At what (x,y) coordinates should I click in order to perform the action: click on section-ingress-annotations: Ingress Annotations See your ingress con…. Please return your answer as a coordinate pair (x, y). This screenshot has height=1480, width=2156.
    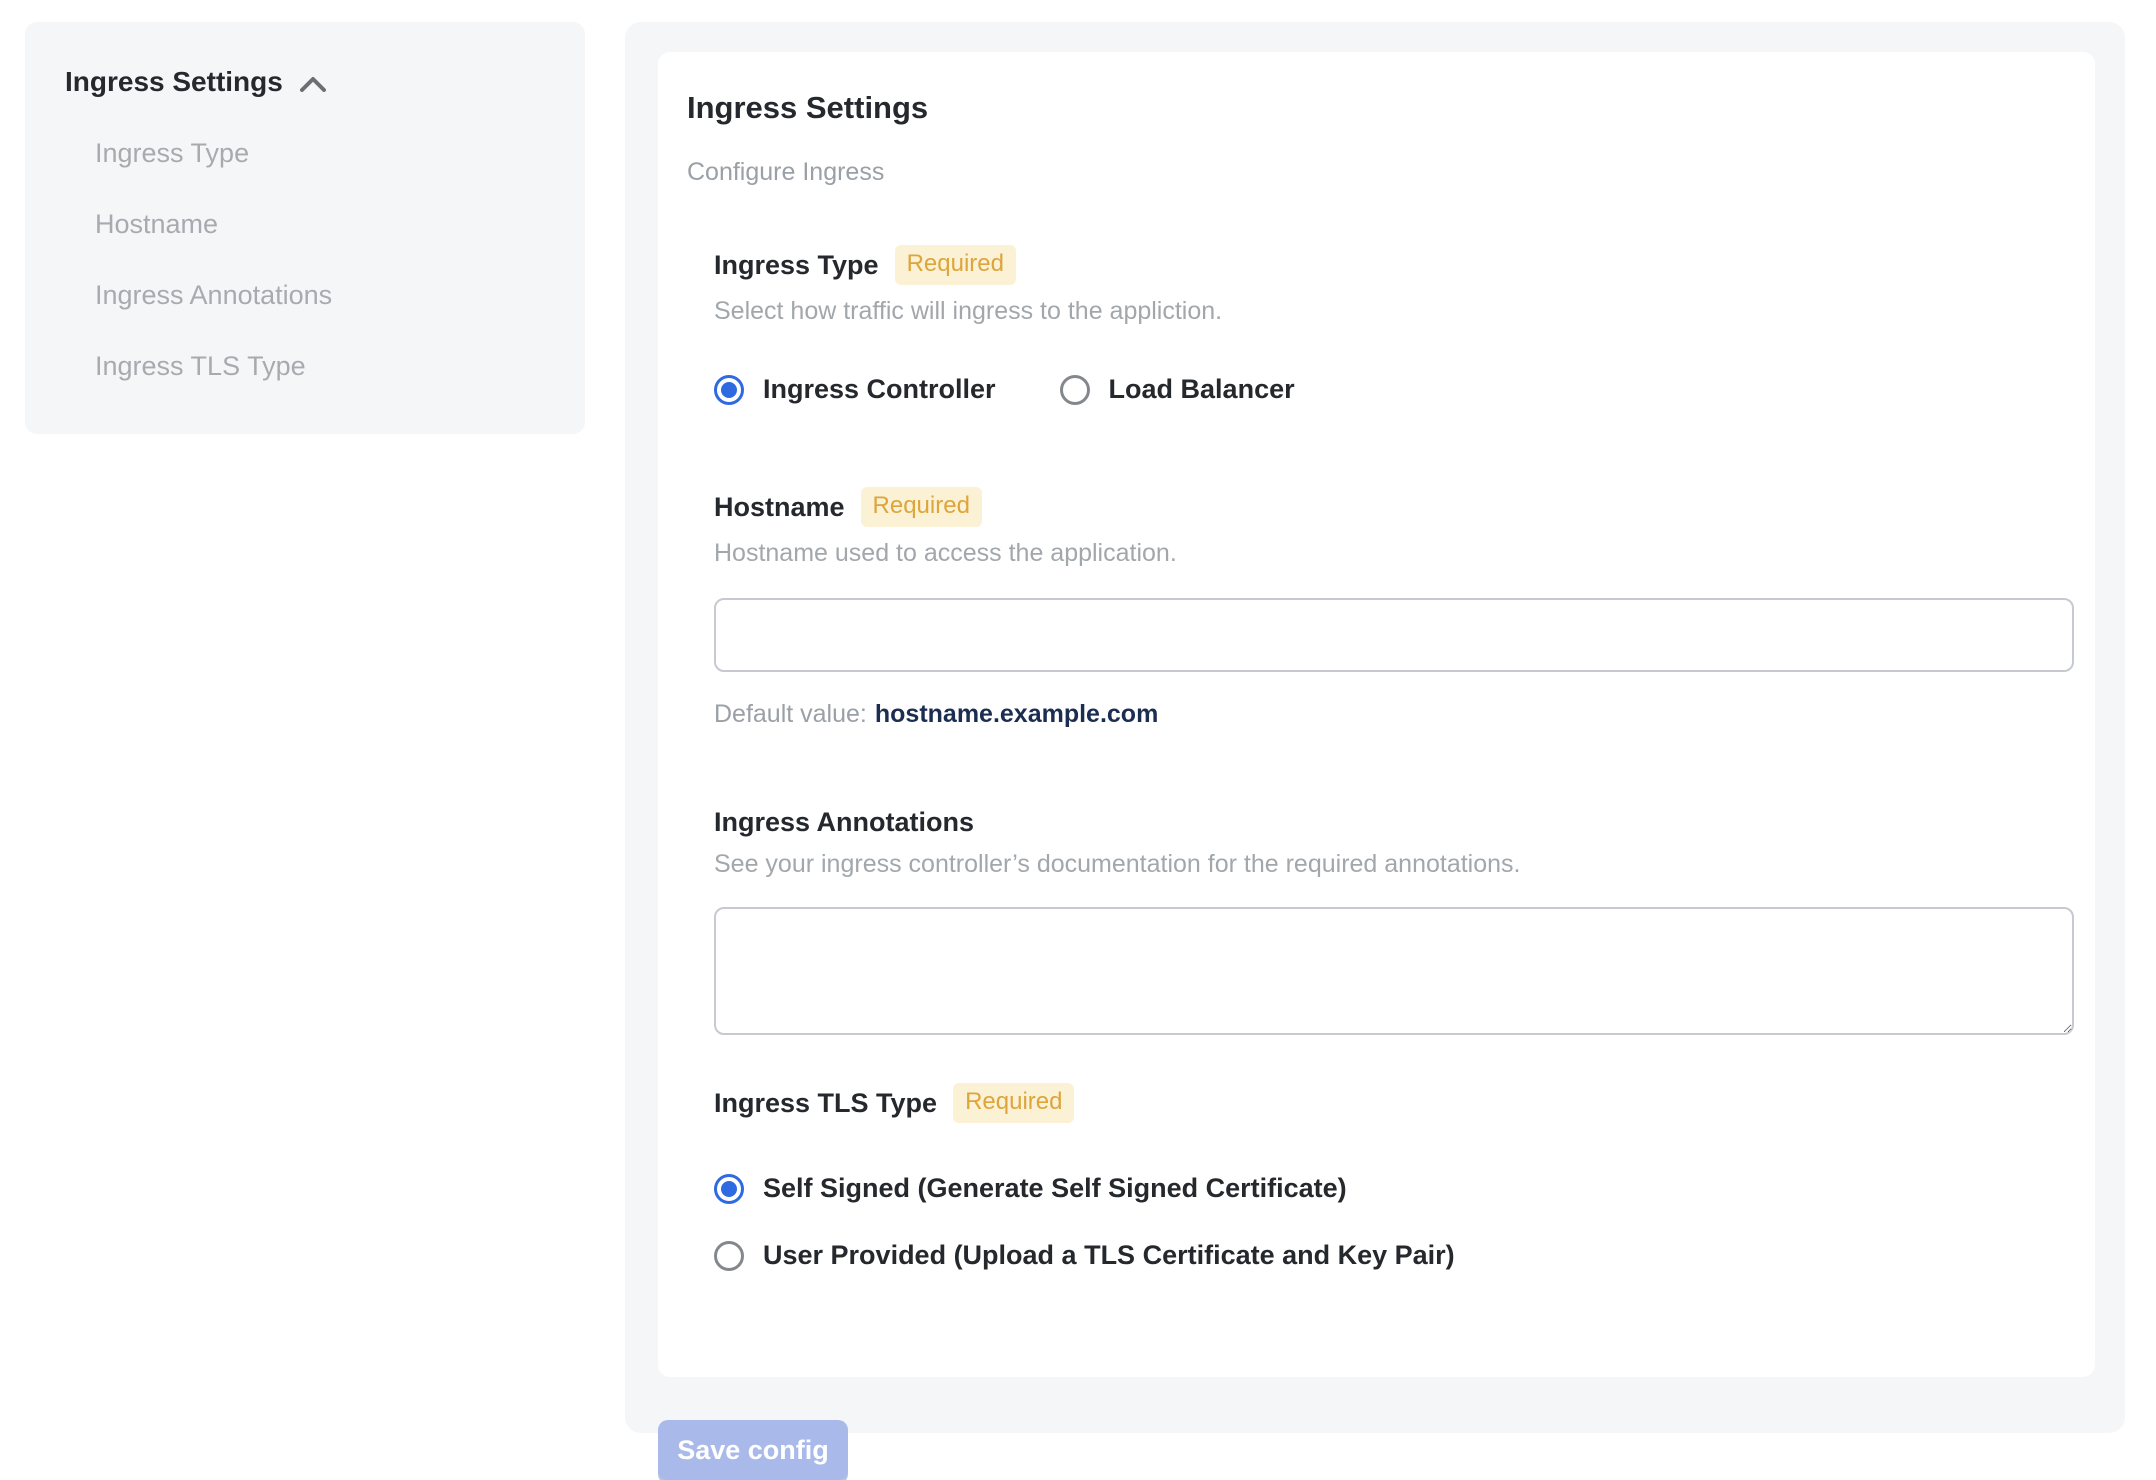
    Looking at the image, I should click on (1394, 921).